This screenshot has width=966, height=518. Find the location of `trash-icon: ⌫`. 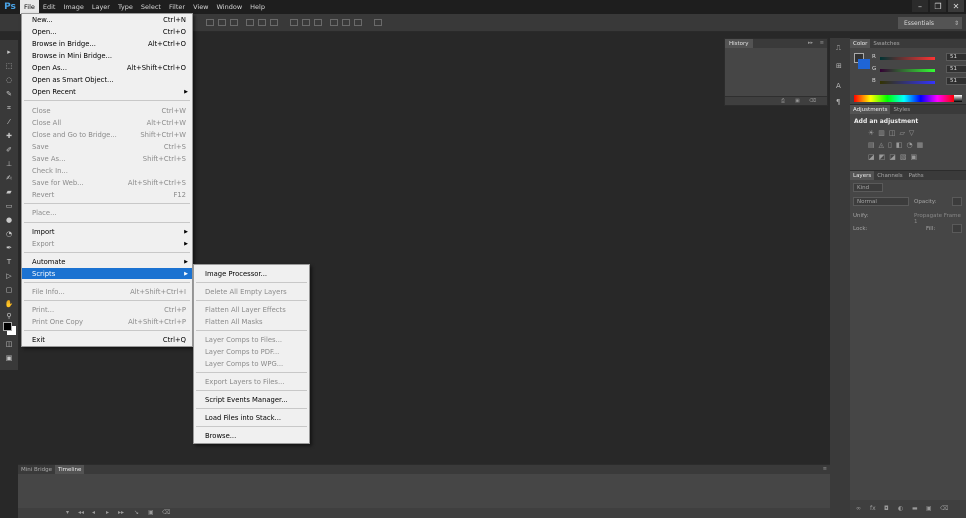

trash-icon: ⌫ is located at coordinates (812, 101).